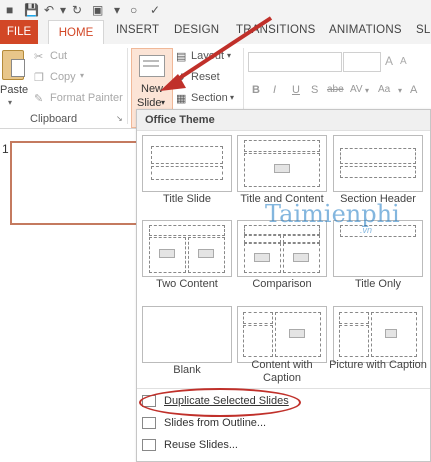  Describe the element at coordinates (221, 50) in the screenshot. I see `annotation-arrow-shaft` at that location.